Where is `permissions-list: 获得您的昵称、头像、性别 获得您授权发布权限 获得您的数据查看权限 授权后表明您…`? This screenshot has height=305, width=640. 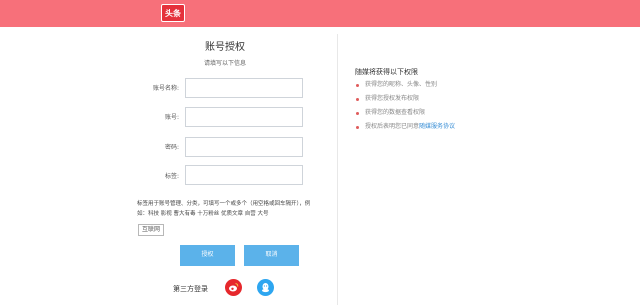 permissions-list: 获得您的昵称、头像、性别 获得您授权发布权限 获得您的数据查看权限 授权后表明您… is located at coordinates (405, 108).